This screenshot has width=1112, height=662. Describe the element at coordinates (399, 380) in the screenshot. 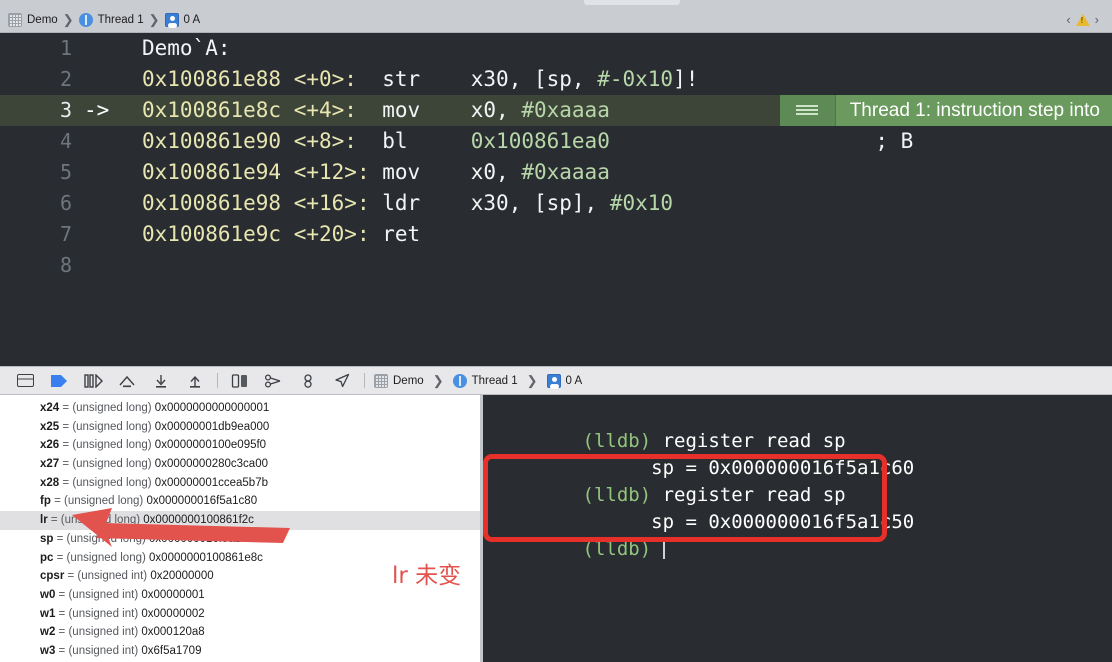

I see `debug-breadcrumb-project: Demo` at that location.